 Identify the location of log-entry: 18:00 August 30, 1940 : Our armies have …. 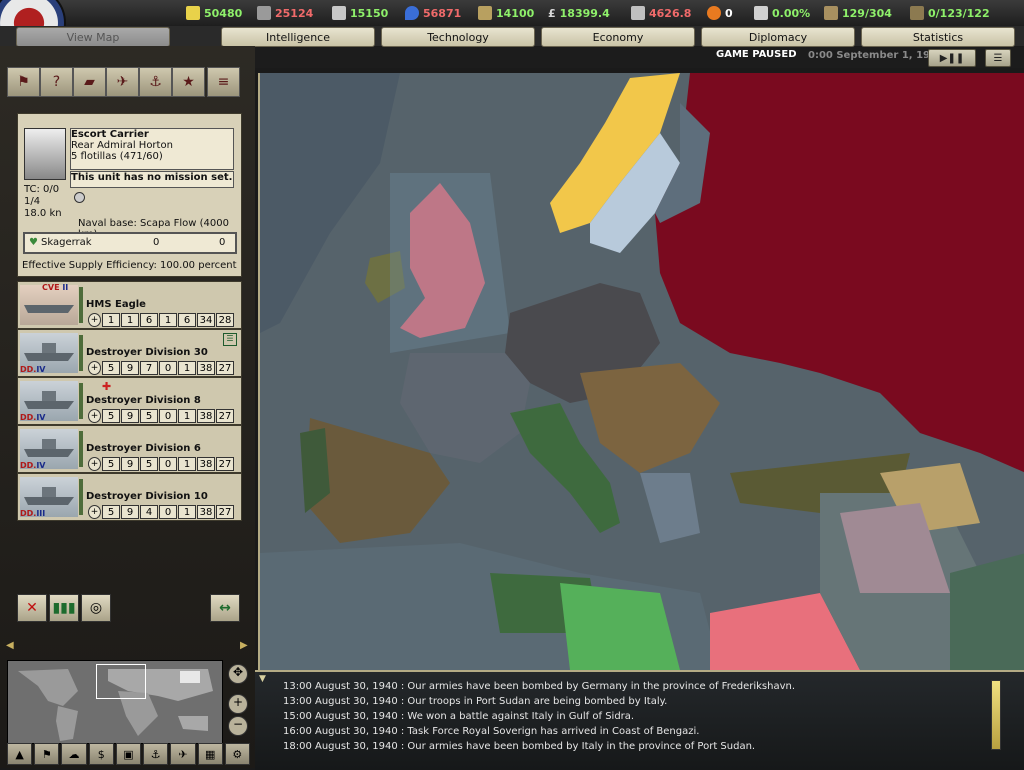
(519, 746).